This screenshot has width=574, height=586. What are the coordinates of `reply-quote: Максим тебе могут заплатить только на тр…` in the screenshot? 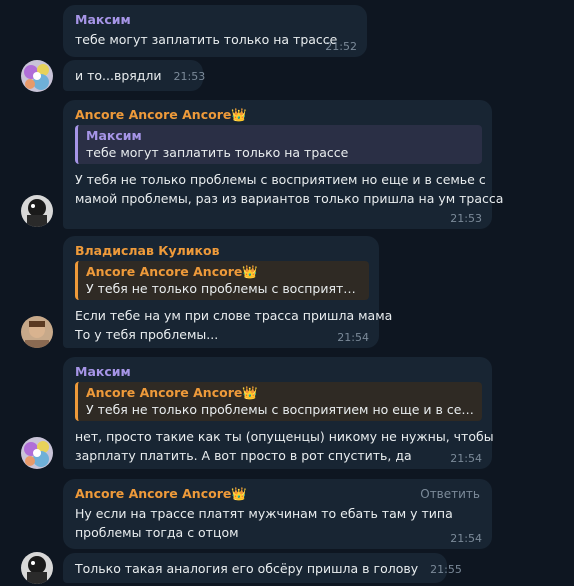 It's located at (278, 144).